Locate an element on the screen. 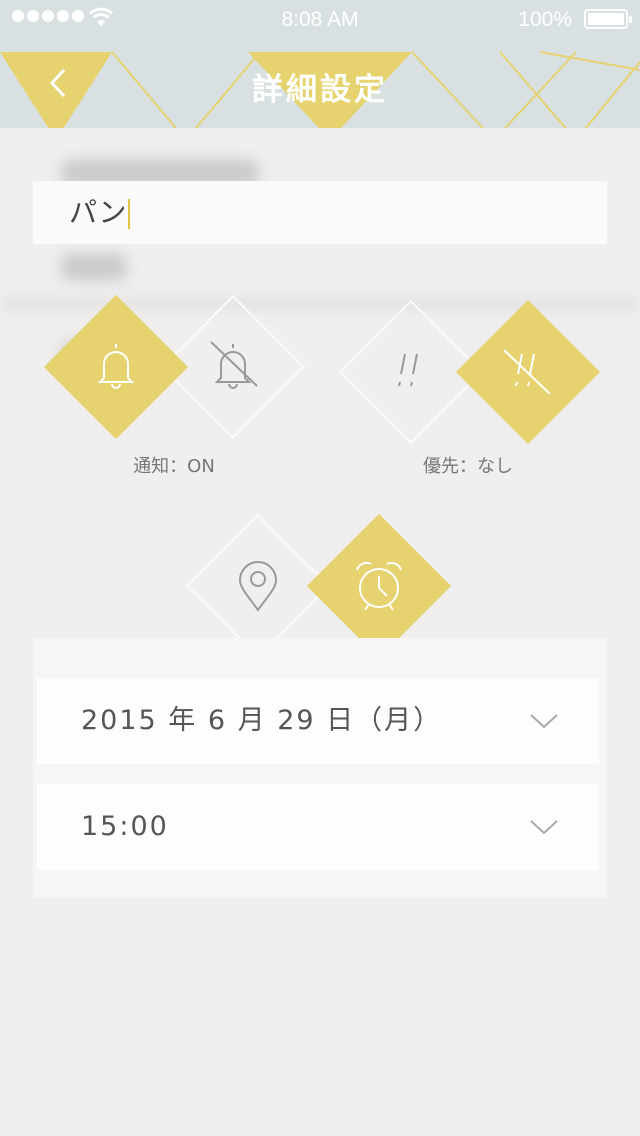 The width and height of the screenshot is (640, 1136). bell-icon is located at coordinates (116, 366).